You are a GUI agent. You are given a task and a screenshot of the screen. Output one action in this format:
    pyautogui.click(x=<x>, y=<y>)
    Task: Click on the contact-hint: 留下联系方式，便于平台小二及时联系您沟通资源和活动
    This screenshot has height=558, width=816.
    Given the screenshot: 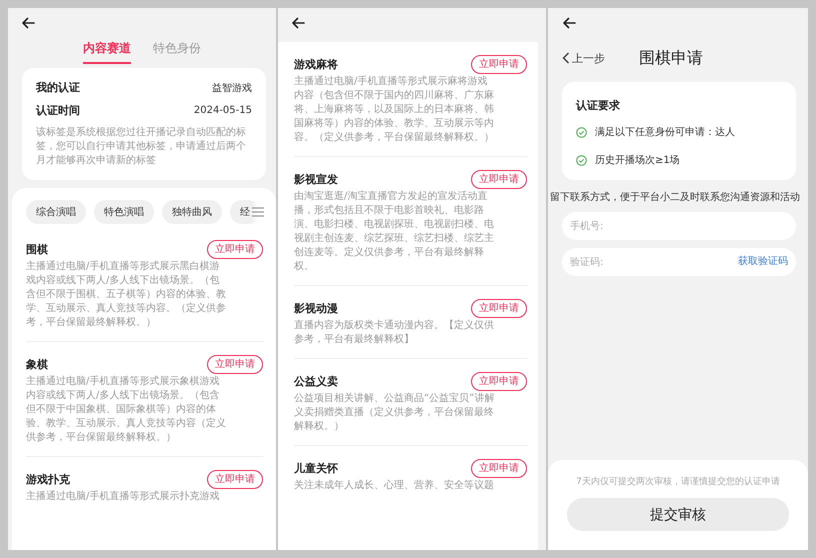 What is the action you would take?
    pyautogui.click(x=675, y=197)
    